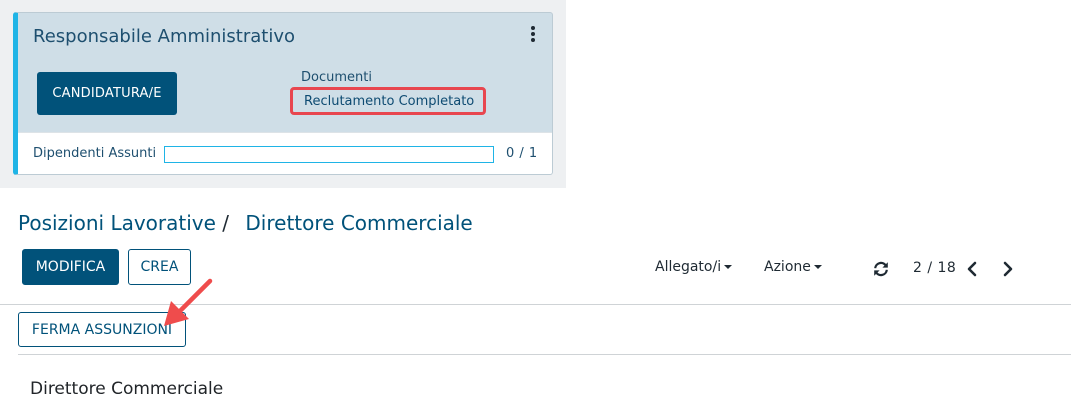  Describe the element at coordinates (336, 77) in the screenshot. I see `documents-link: Documenti` at that location.